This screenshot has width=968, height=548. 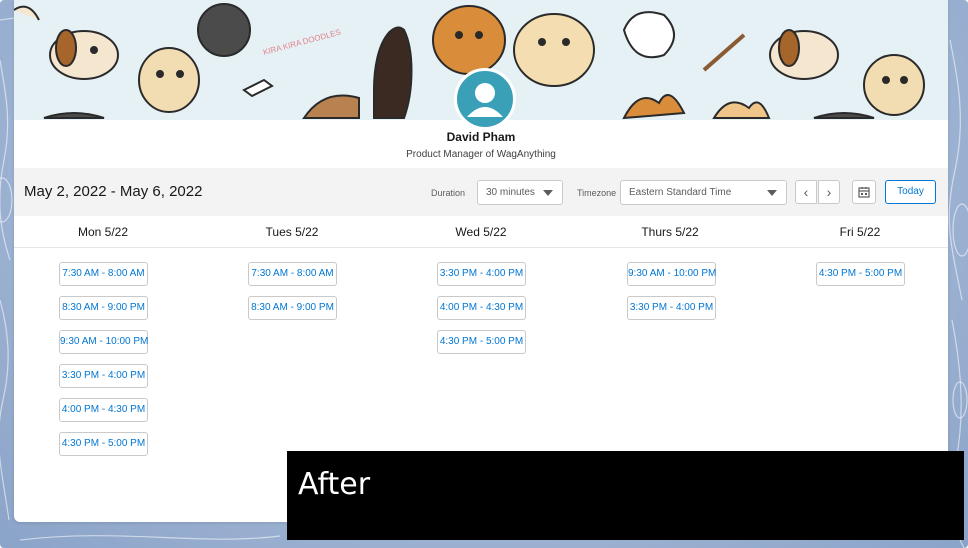 What do you see at coordinates (103, 232) in the screenshot?
I see `day-header-mon: Mon 5/22` at bounding box center [103, 232].